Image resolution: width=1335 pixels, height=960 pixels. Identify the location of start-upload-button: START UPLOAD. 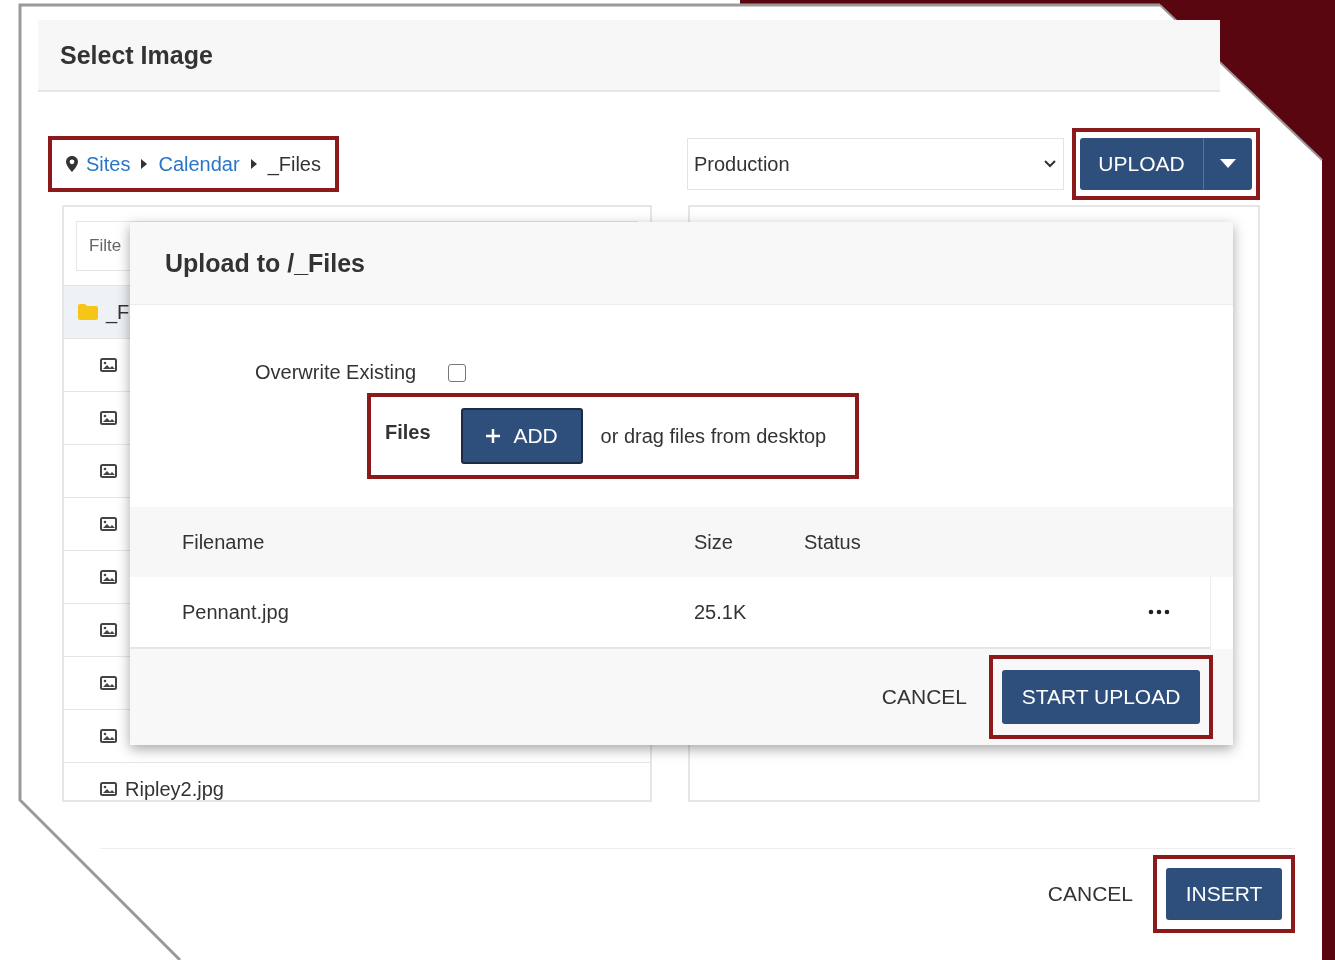
(1101, 697).